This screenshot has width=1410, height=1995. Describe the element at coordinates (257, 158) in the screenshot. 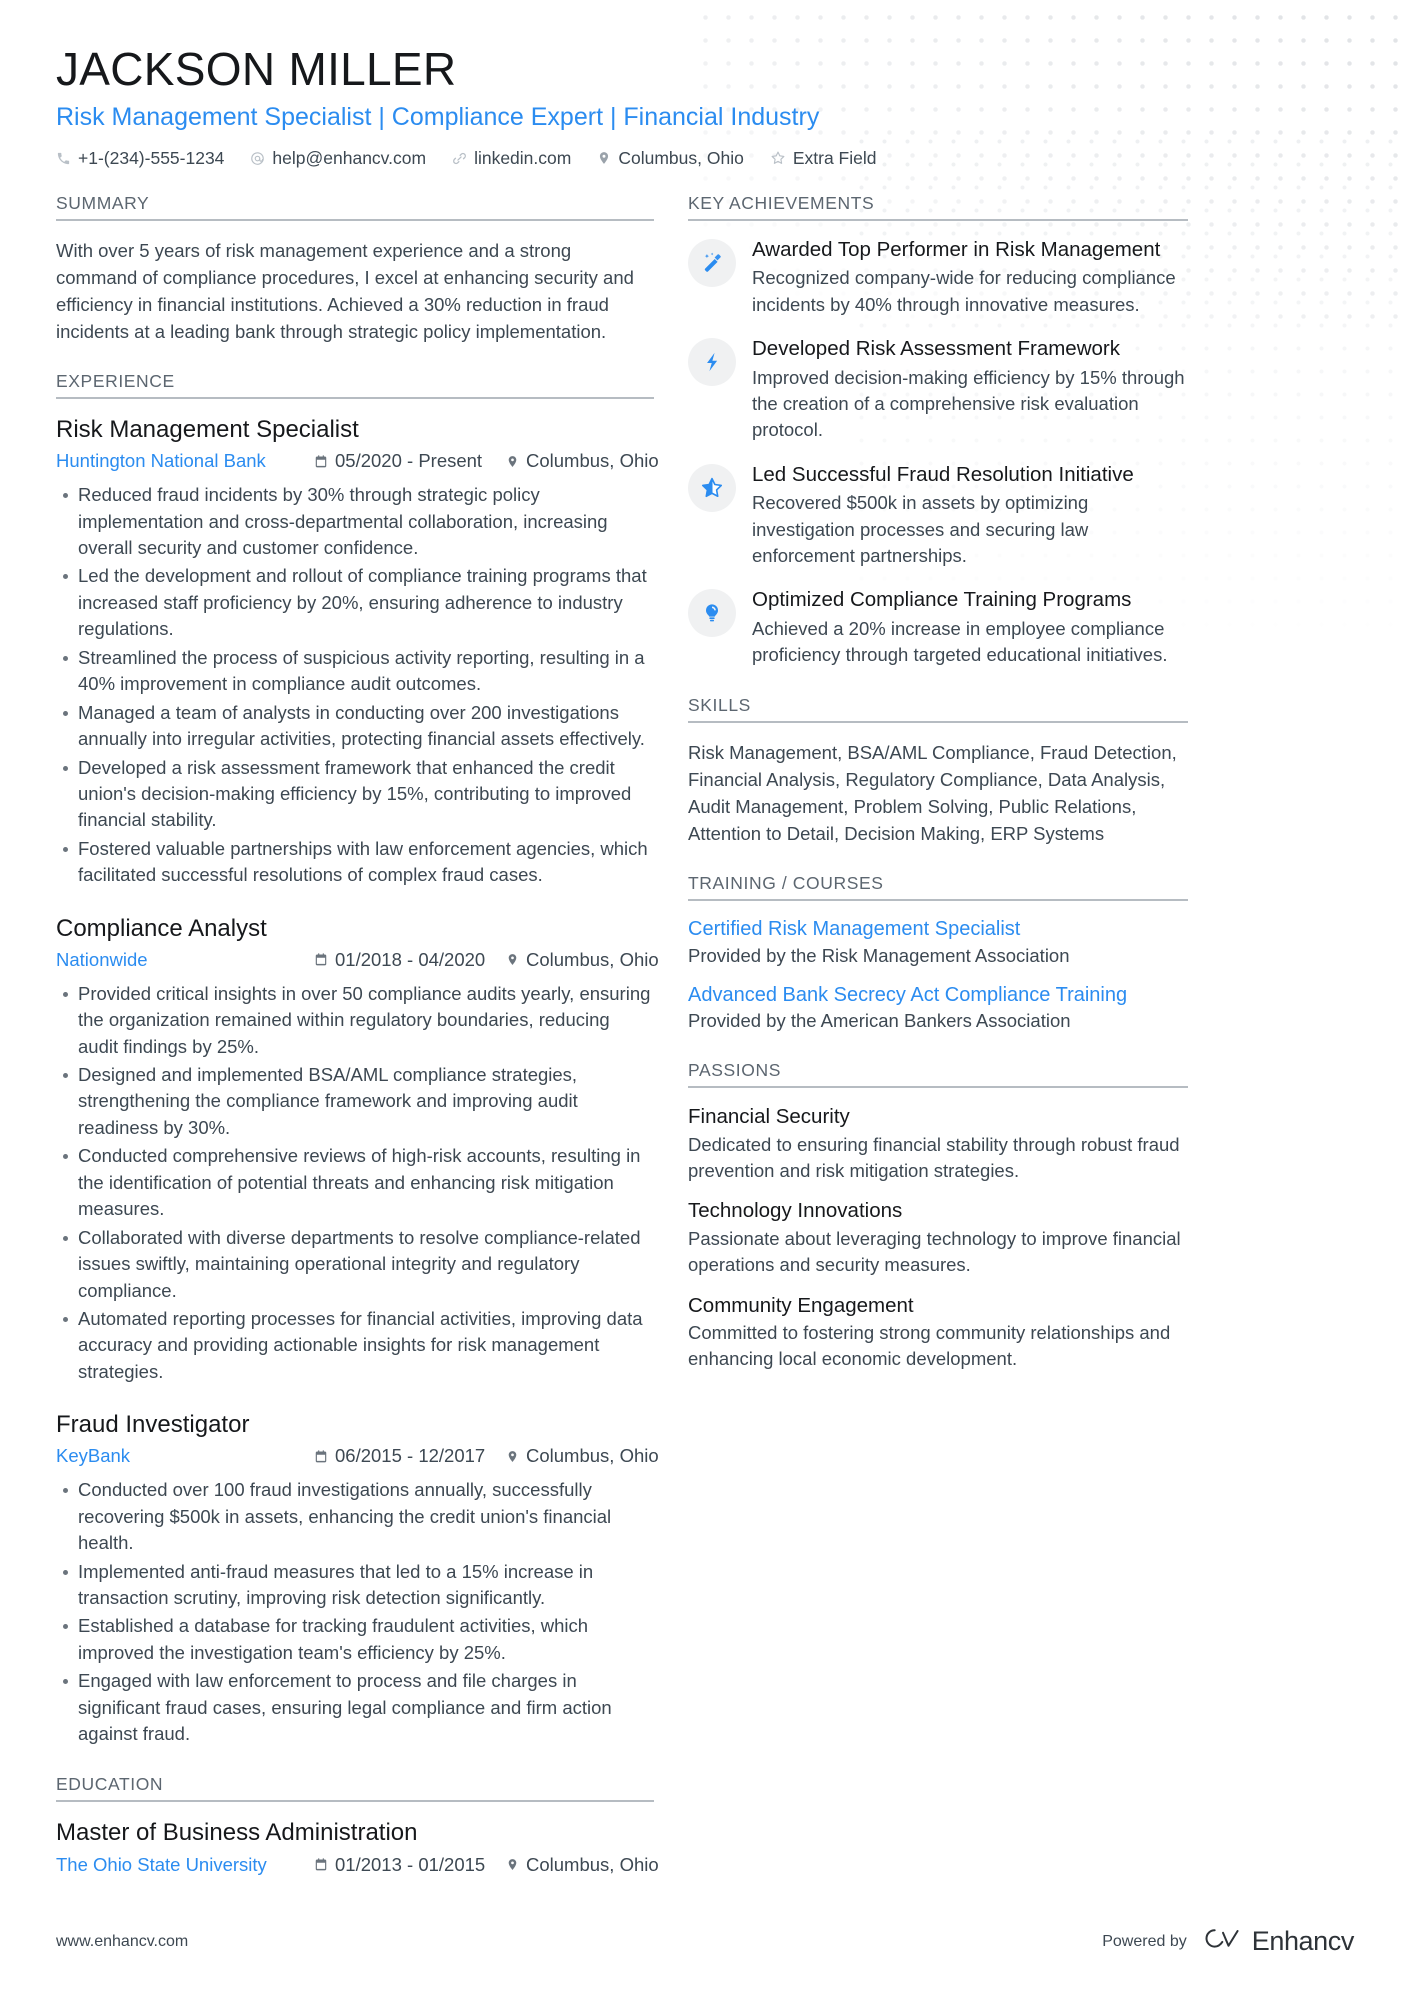

I see `email-icon` at that location.